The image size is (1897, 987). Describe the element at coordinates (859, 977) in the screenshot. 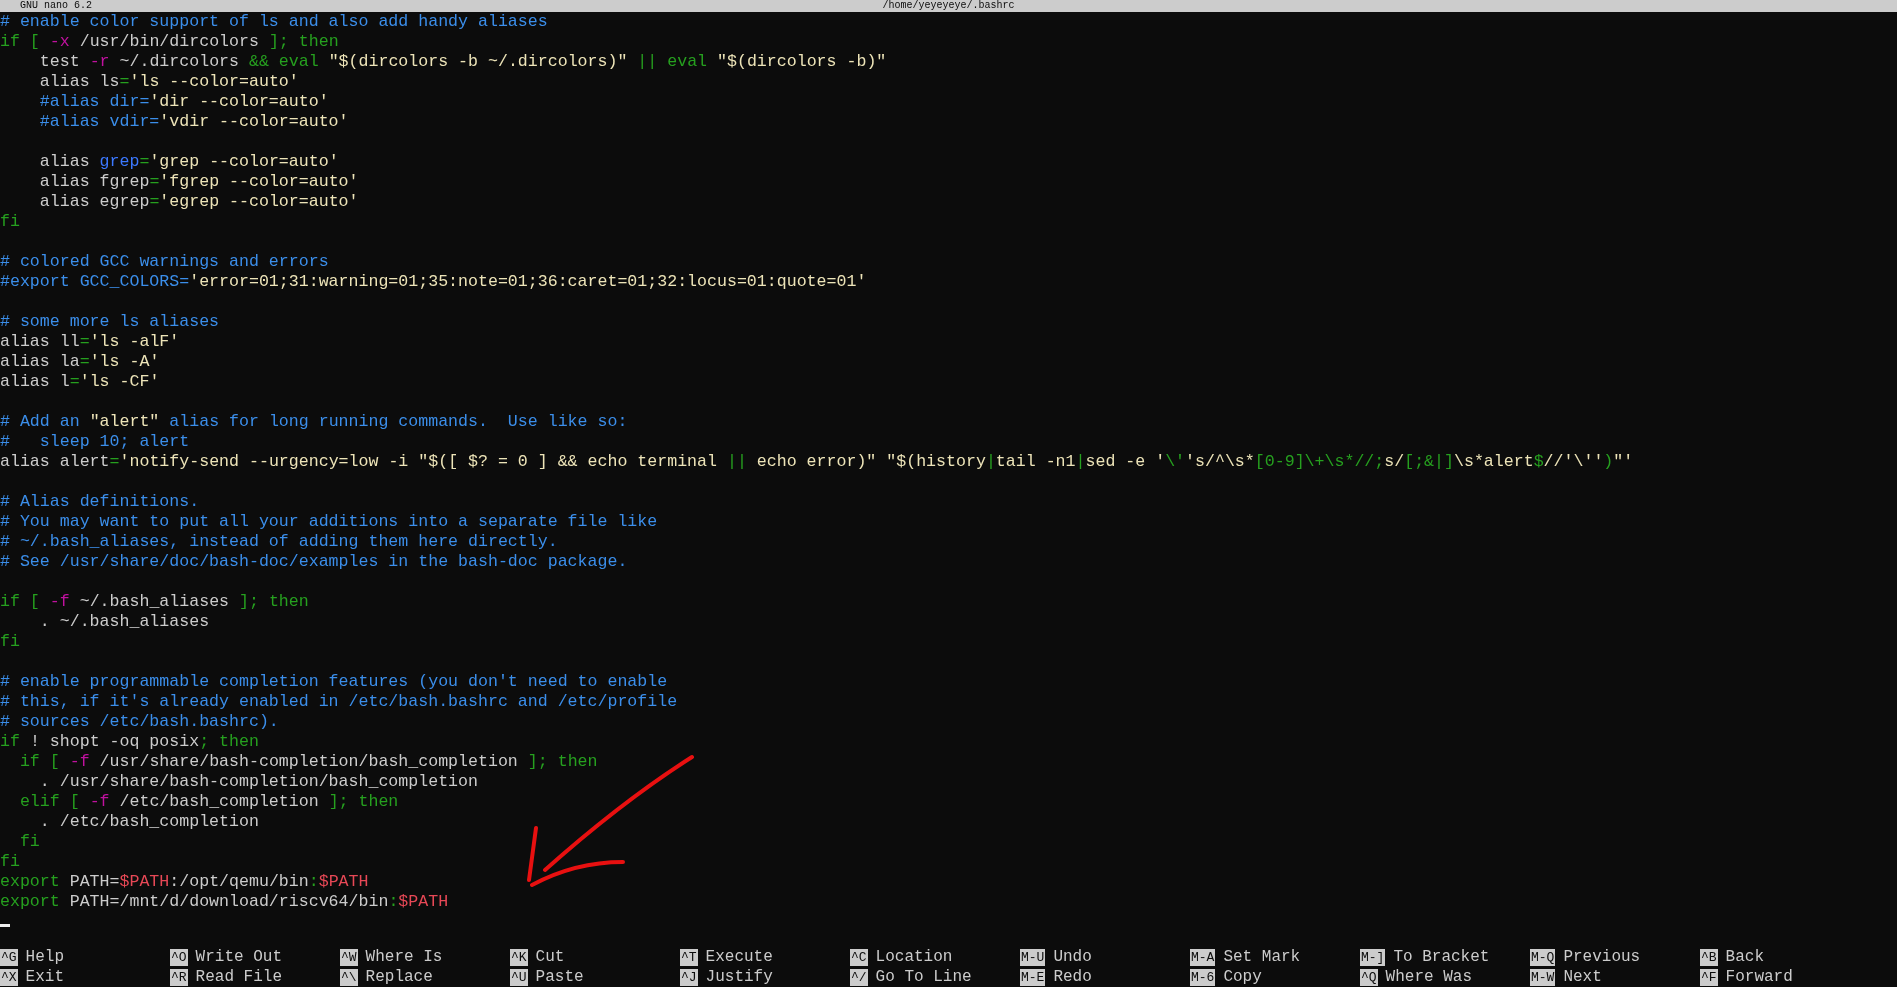

I see `shortcut-key: ^/` at that location.